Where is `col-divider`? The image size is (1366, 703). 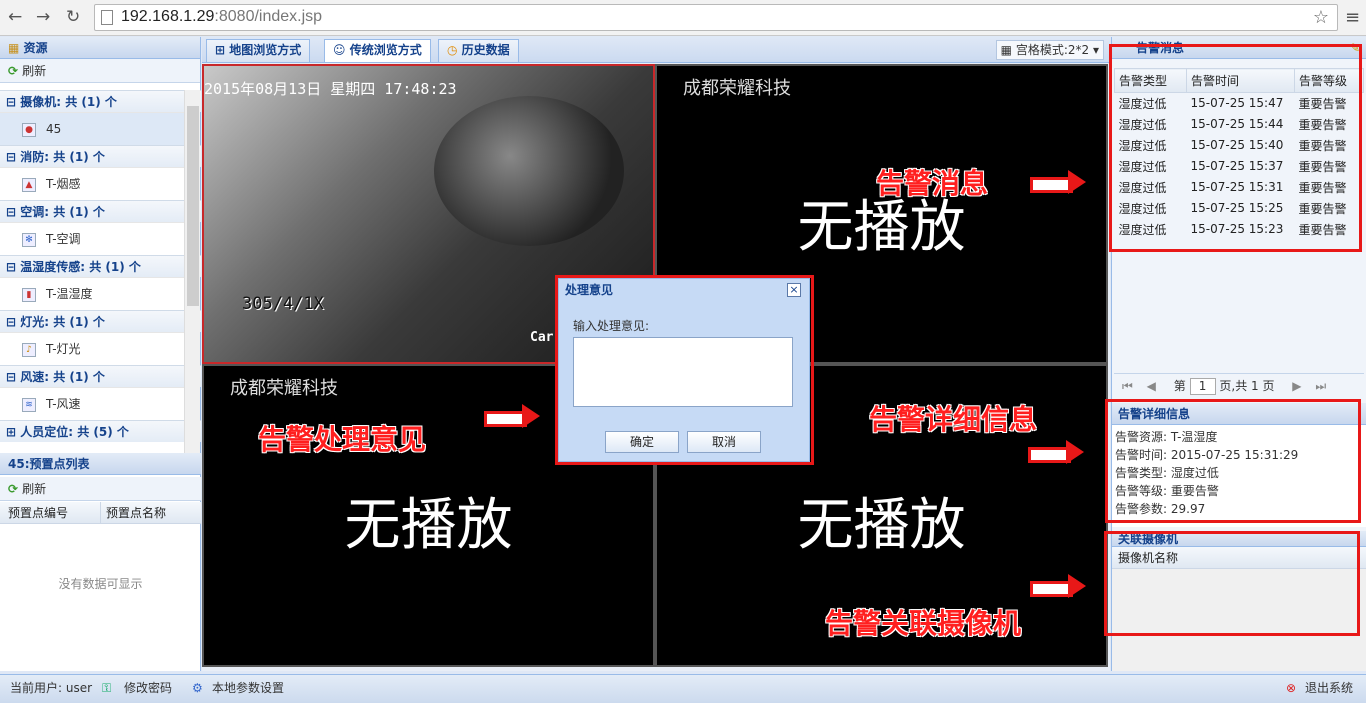 col-divider is located at coordinates (100, 513).